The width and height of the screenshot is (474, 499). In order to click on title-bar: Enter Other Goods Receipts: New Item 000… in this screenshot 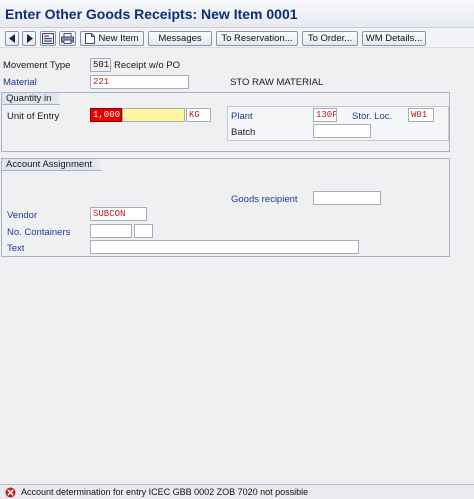, I will do `click(237, 14)`.